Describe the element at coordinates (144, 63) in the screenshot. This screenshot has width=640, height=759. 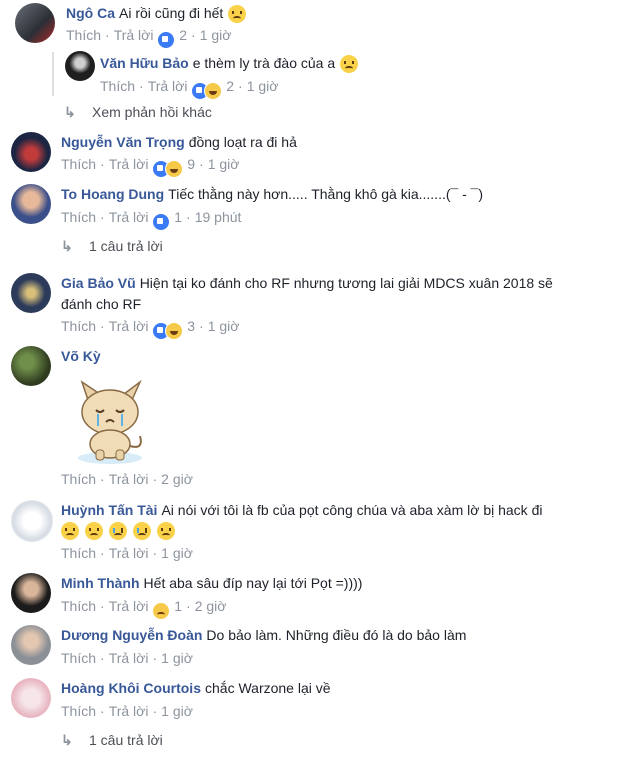
I see `comment-author: Văn Hữu Bảo` at that location.